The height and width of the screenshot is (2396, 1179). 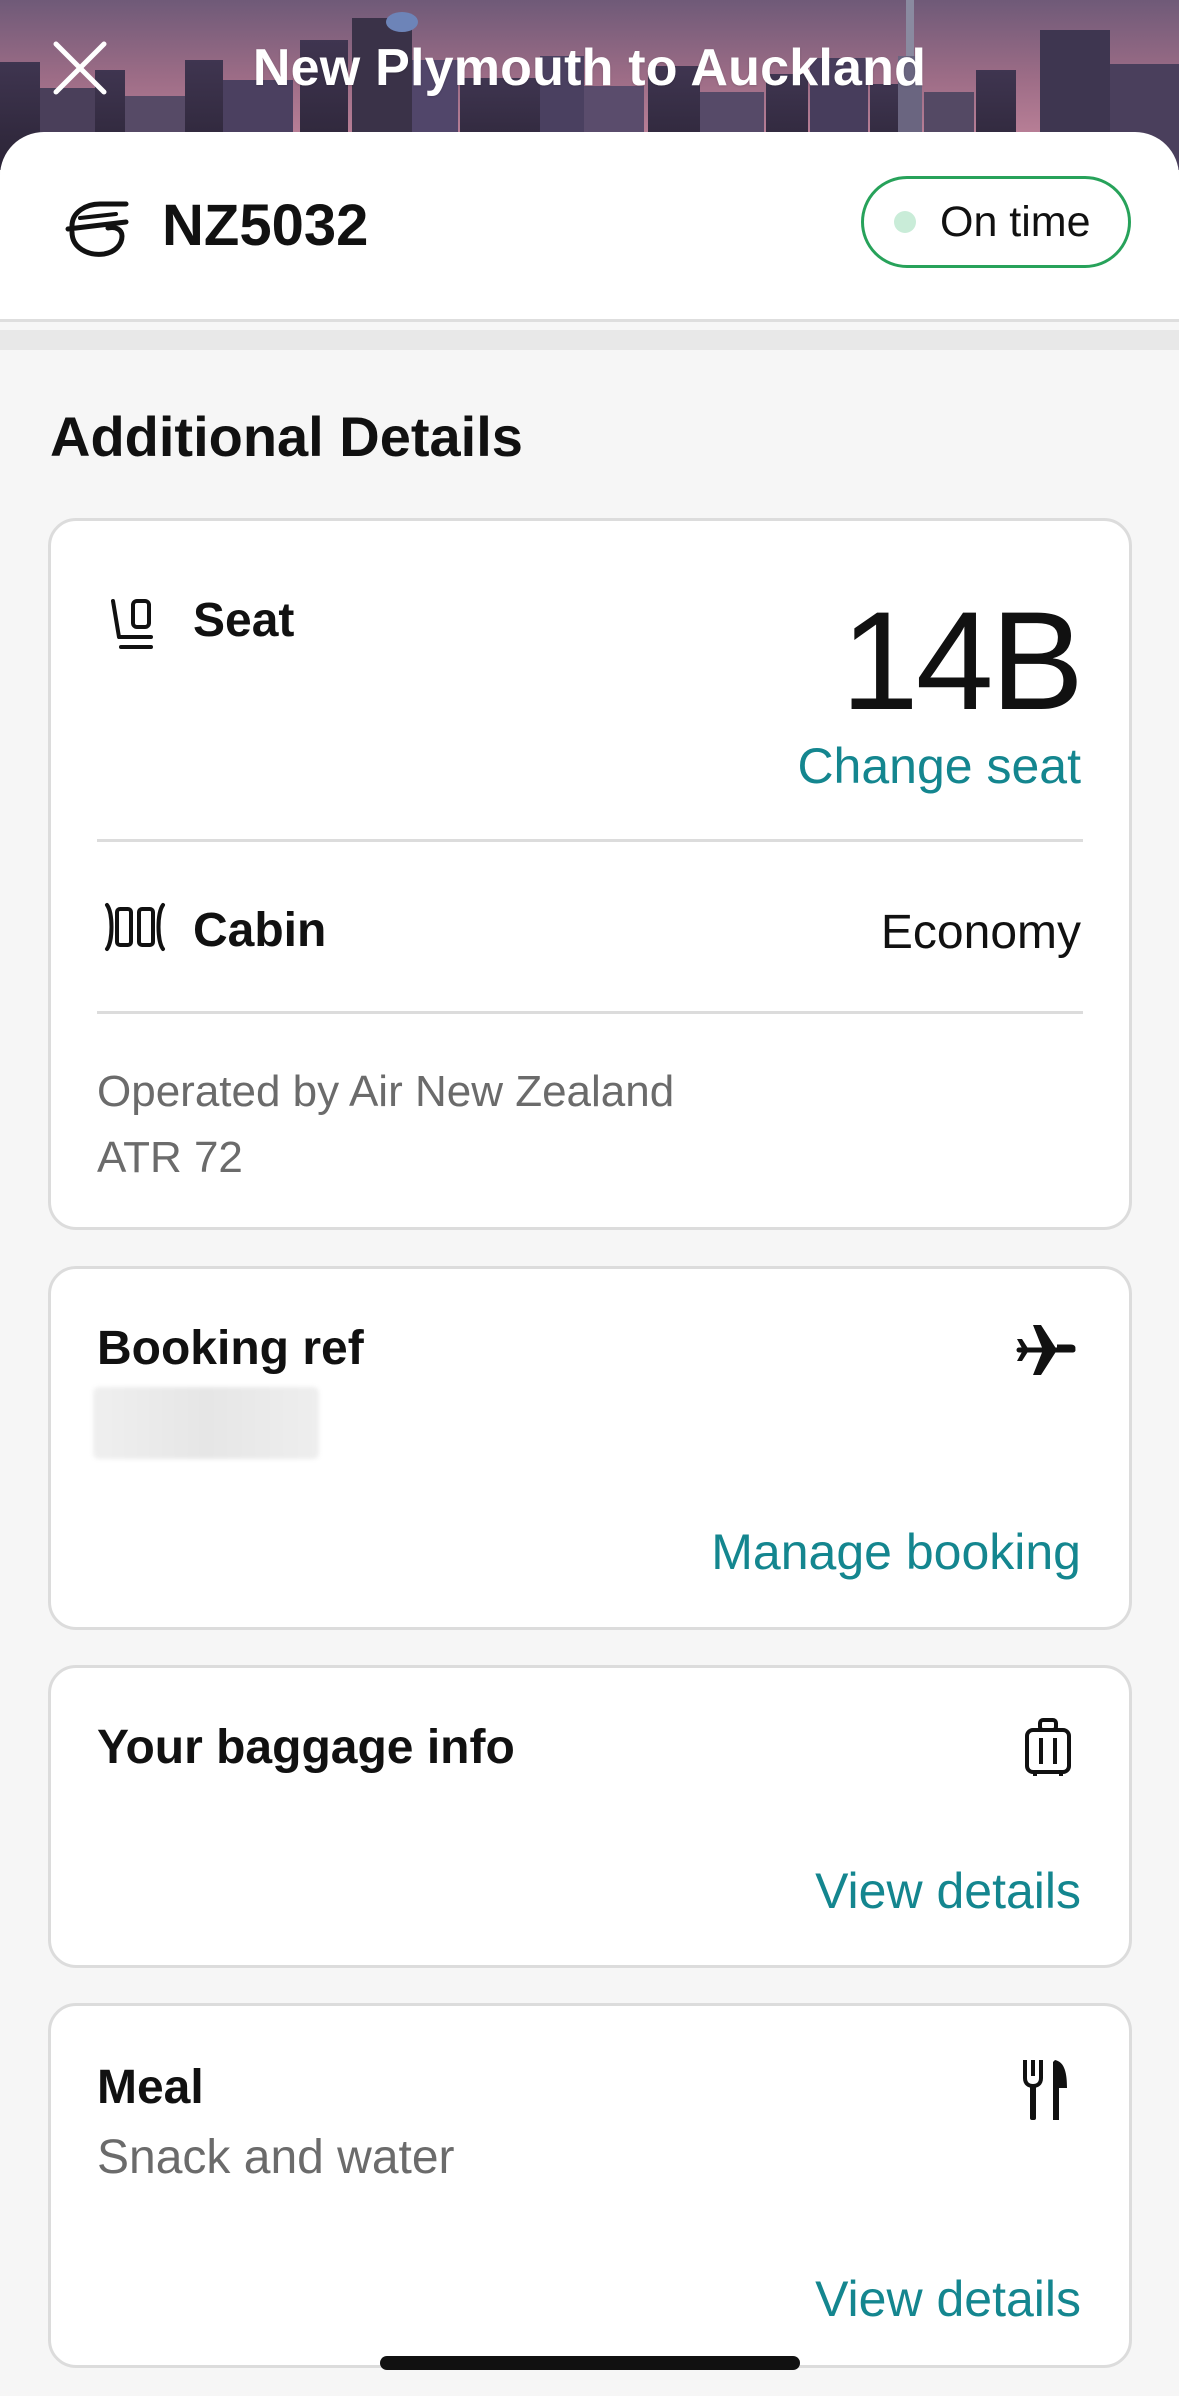 I want to click on page-title: New Plymouth to Auckland, so click(x=589, y=68).